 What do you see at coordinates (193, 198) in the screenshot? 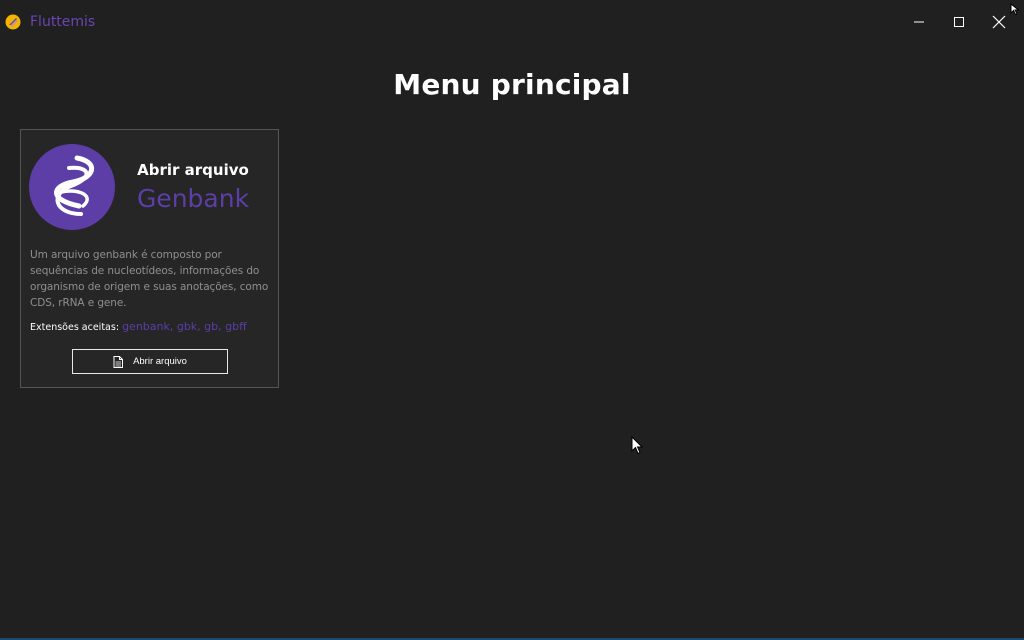
I see `card-format-name: Genbank` at bounding box center [193, 198].